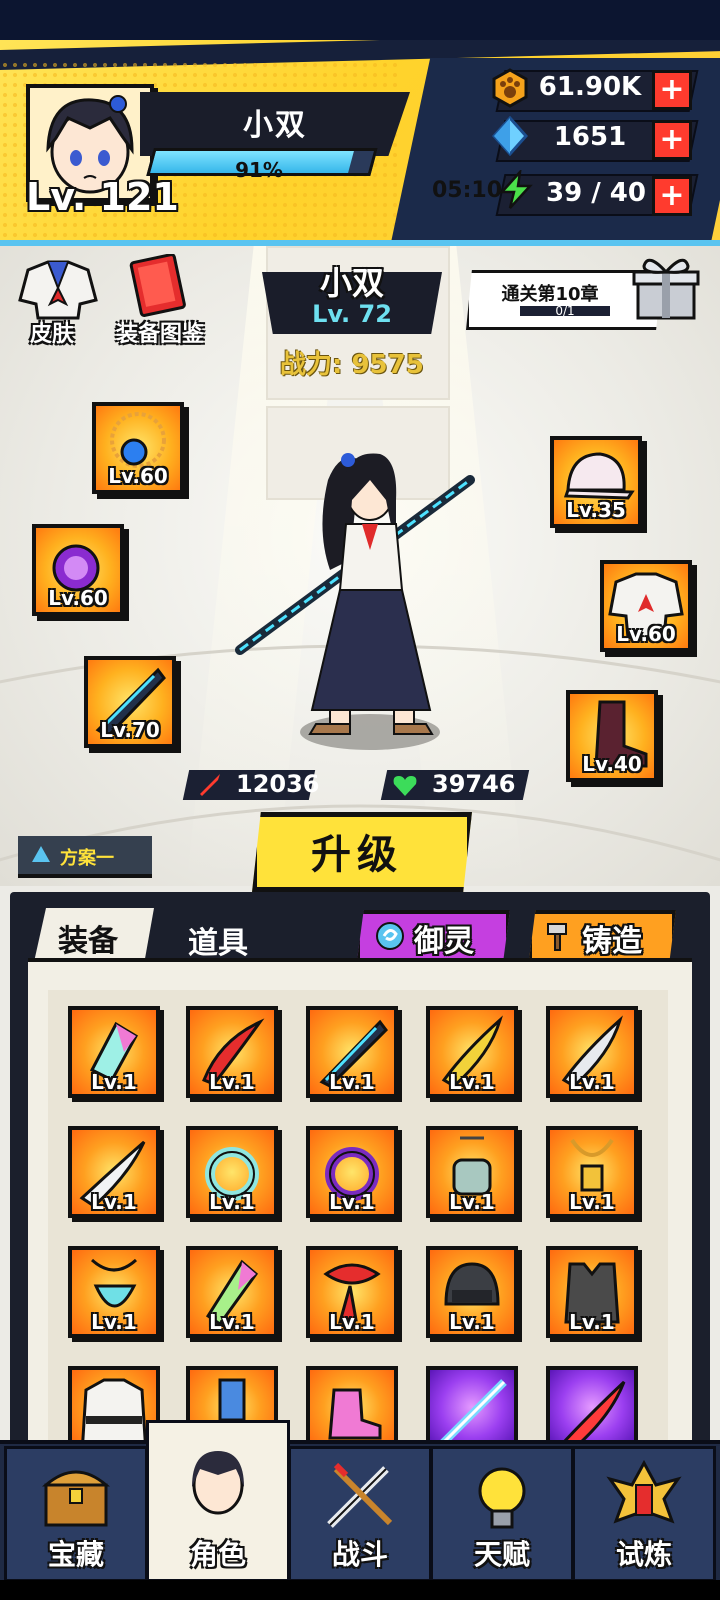  I want to click on xp-percent: 91%, so click(259, 170).